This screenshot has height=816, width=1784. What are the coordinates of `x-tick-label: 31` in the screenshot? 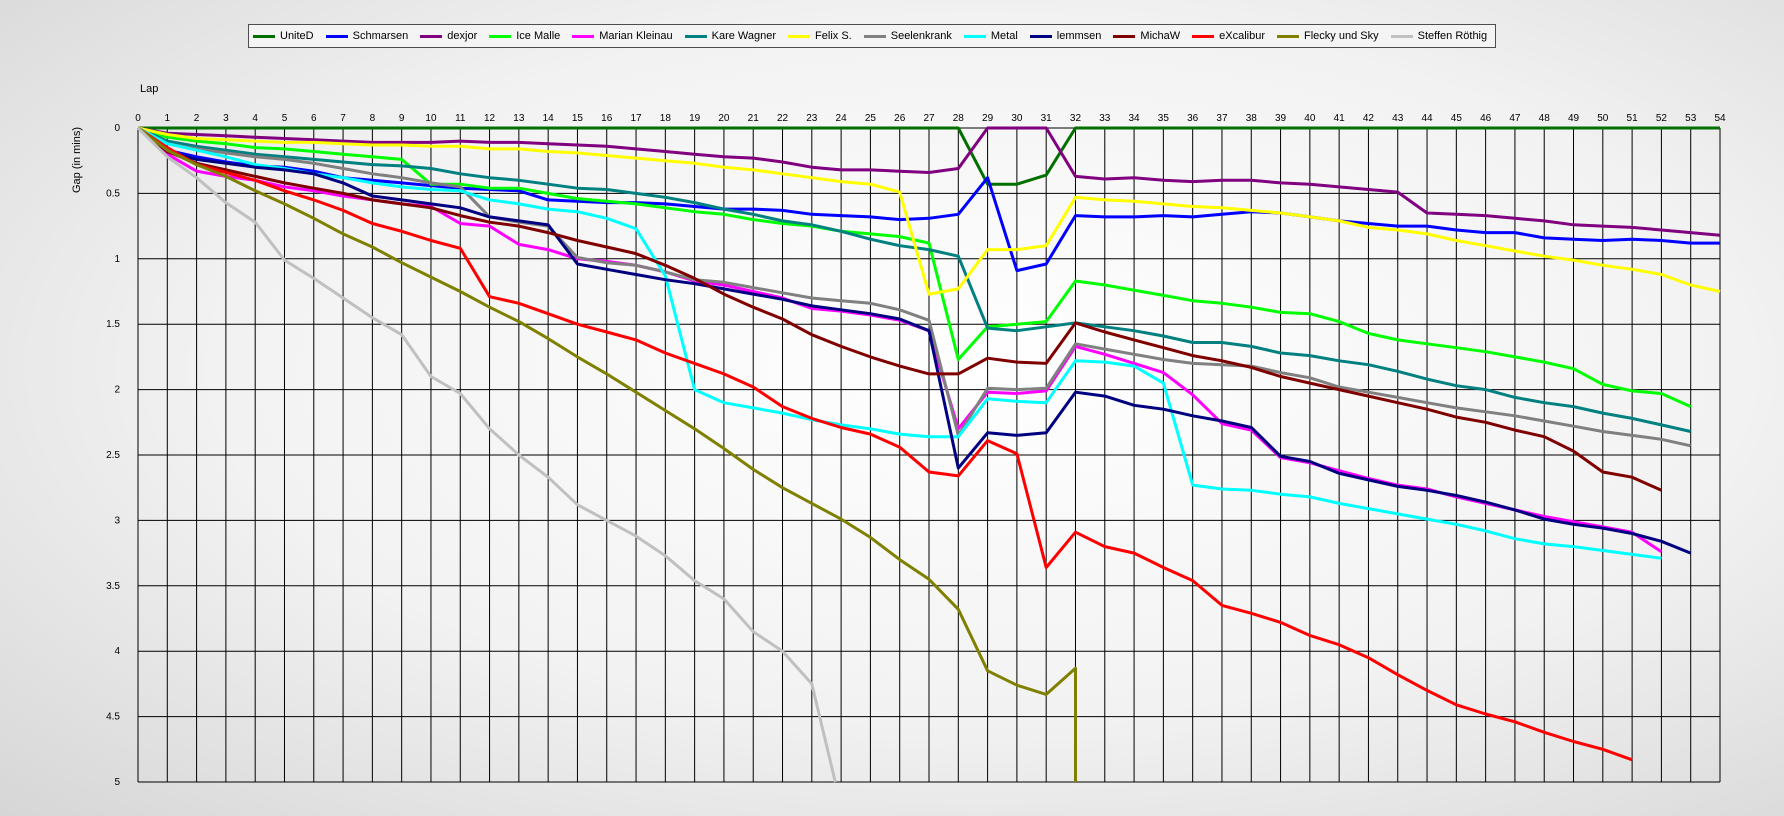 It's located at (1047, 118).